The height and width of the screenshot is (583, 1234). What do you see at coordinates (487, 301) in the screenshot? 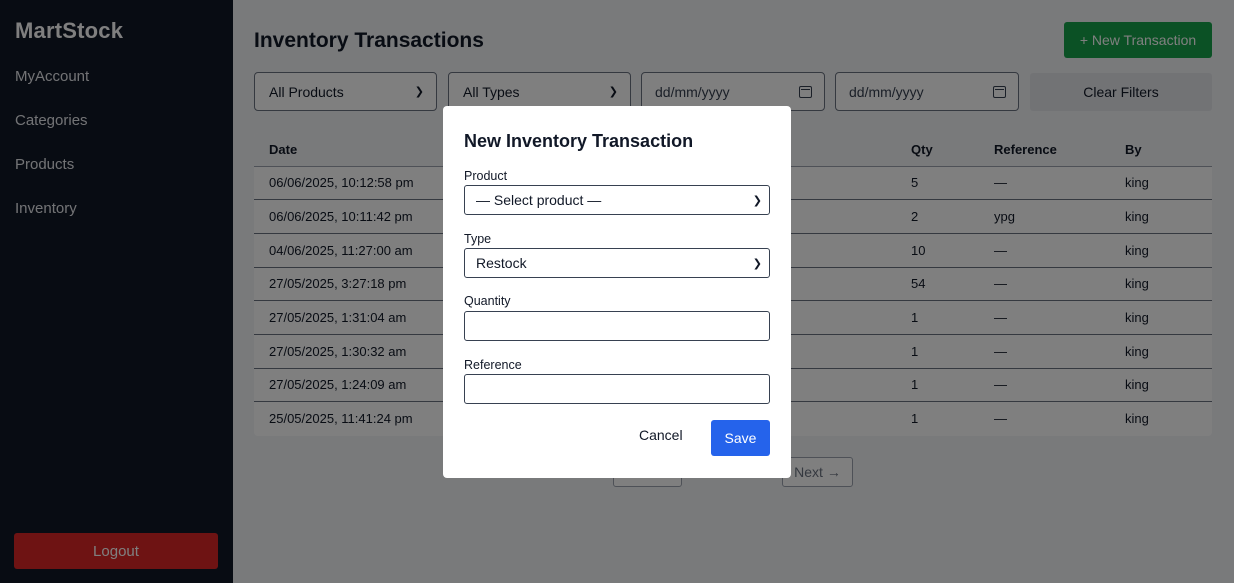
I see `quantity-label: Quantity` at bounding box center [487, 301].